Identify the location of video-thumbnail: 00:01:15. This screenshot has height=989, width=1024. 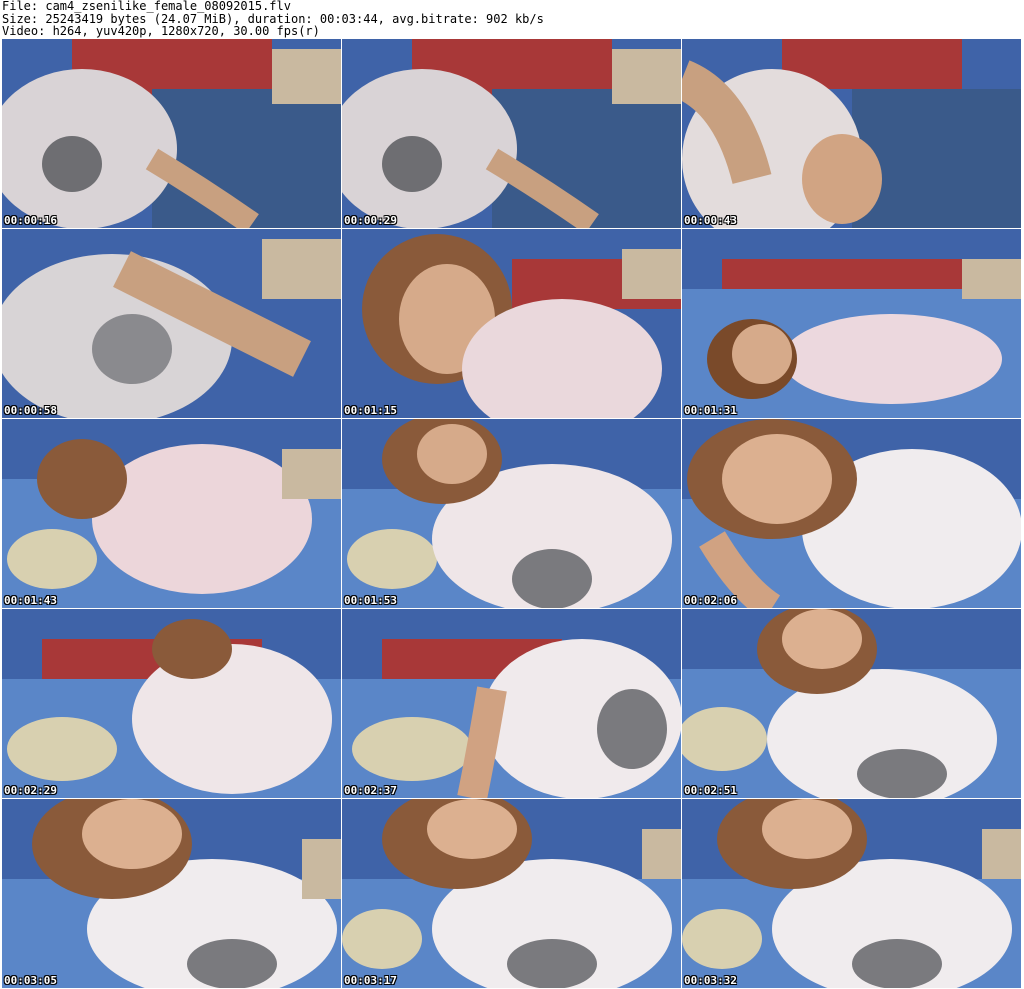
(511, 323).